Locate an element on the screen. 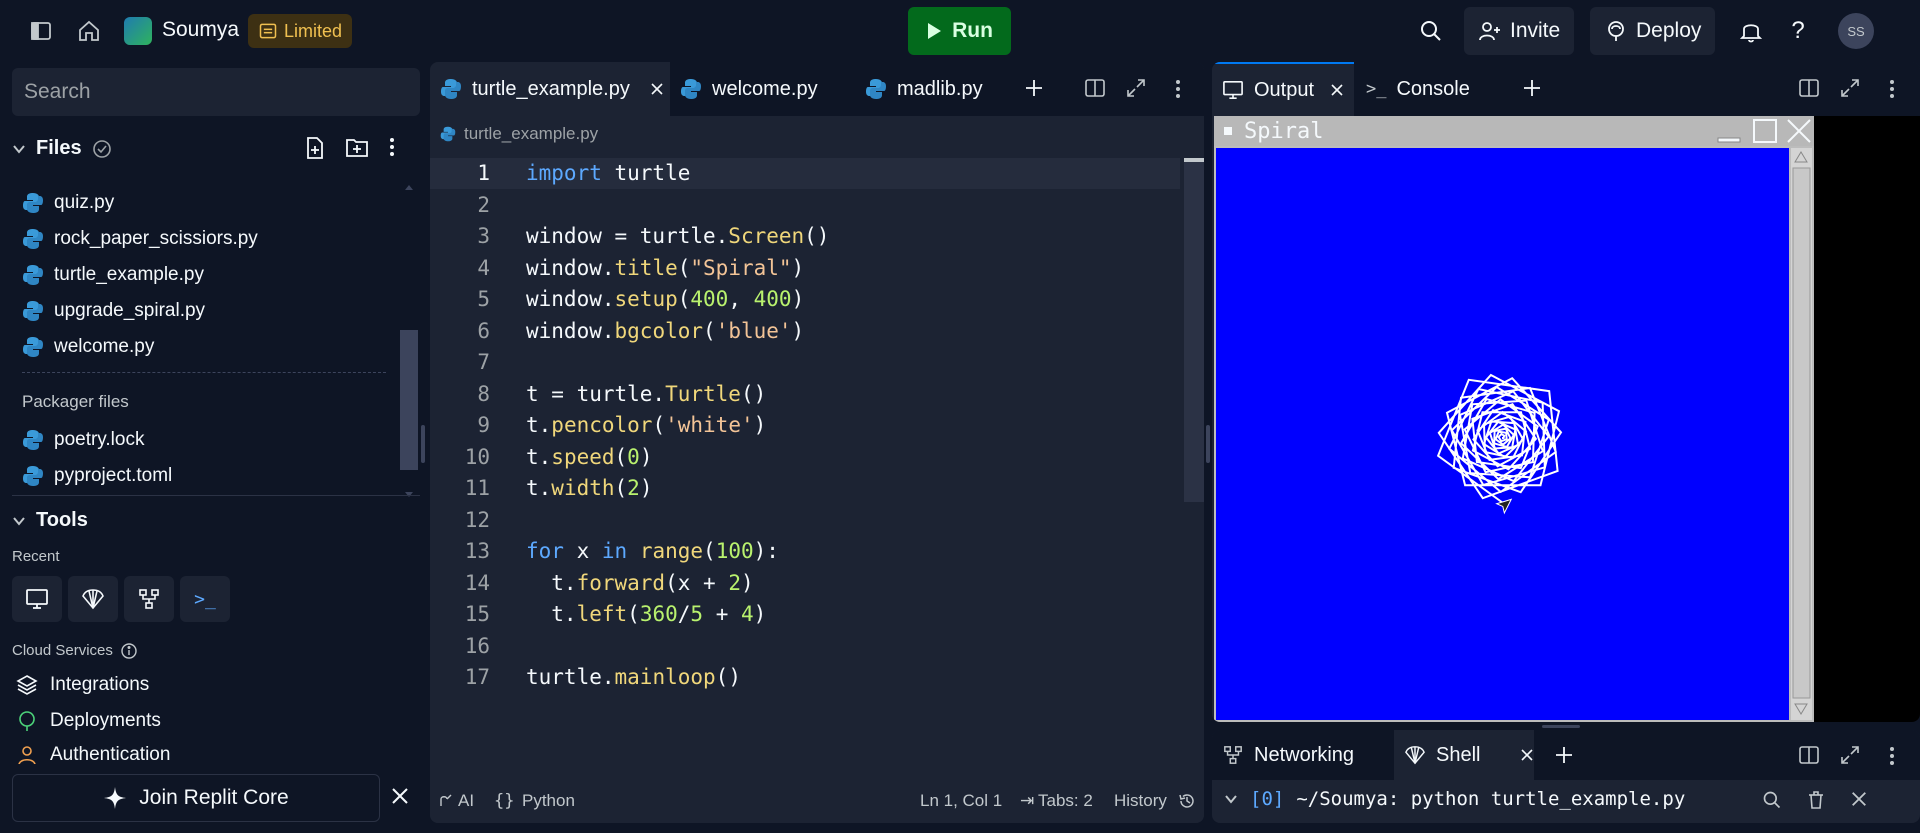 The width and height of the screenshot is (1920, 833). terminal-icon: >_ is located at coordinates (1376, 89).